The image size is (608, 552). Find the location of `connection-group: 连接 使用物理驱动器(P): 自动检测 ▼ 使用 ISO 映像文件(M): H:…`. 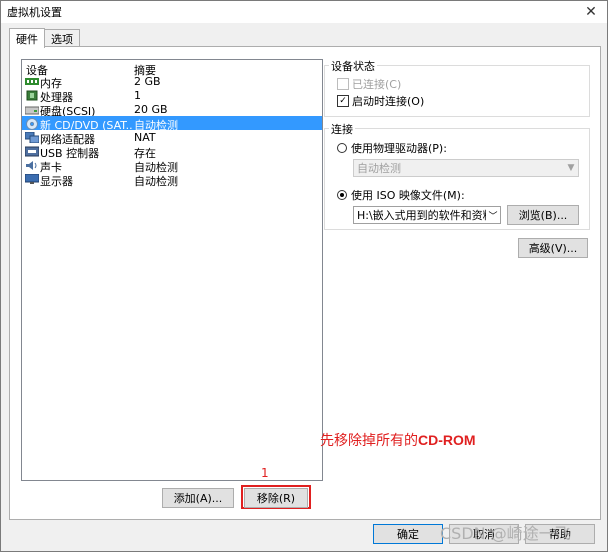

connection-group: 连接 使用物理驱动器(P): 自动检测 ▼ 使用 ISO 映像文件(M): H:… is located at coordinates (457, 175).